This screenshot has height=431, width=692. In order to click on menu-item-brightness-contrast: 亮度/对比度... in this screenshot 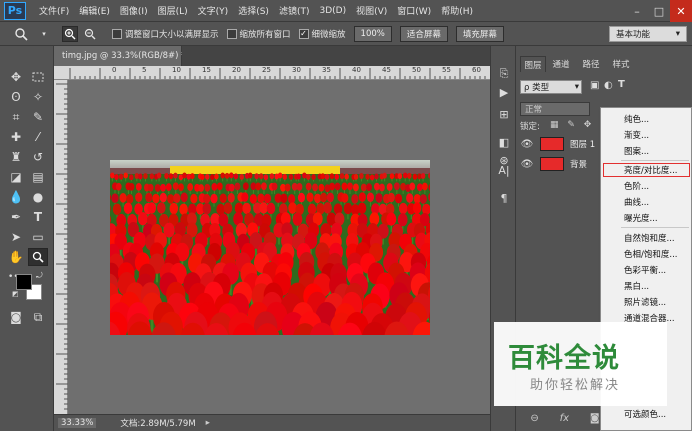, I will do `click(646, 170)`.